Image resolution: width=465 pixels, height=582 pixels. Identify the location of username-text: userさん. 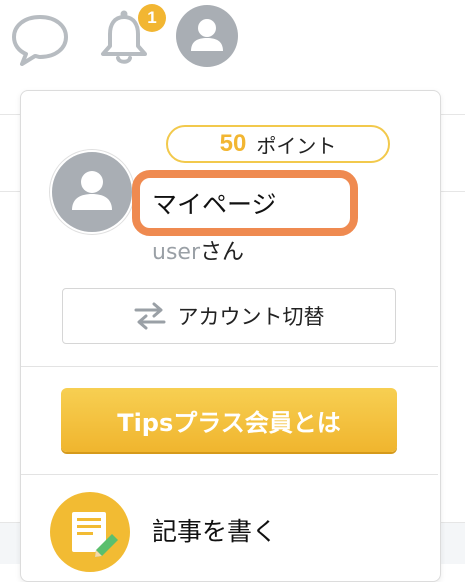
(198, 250).